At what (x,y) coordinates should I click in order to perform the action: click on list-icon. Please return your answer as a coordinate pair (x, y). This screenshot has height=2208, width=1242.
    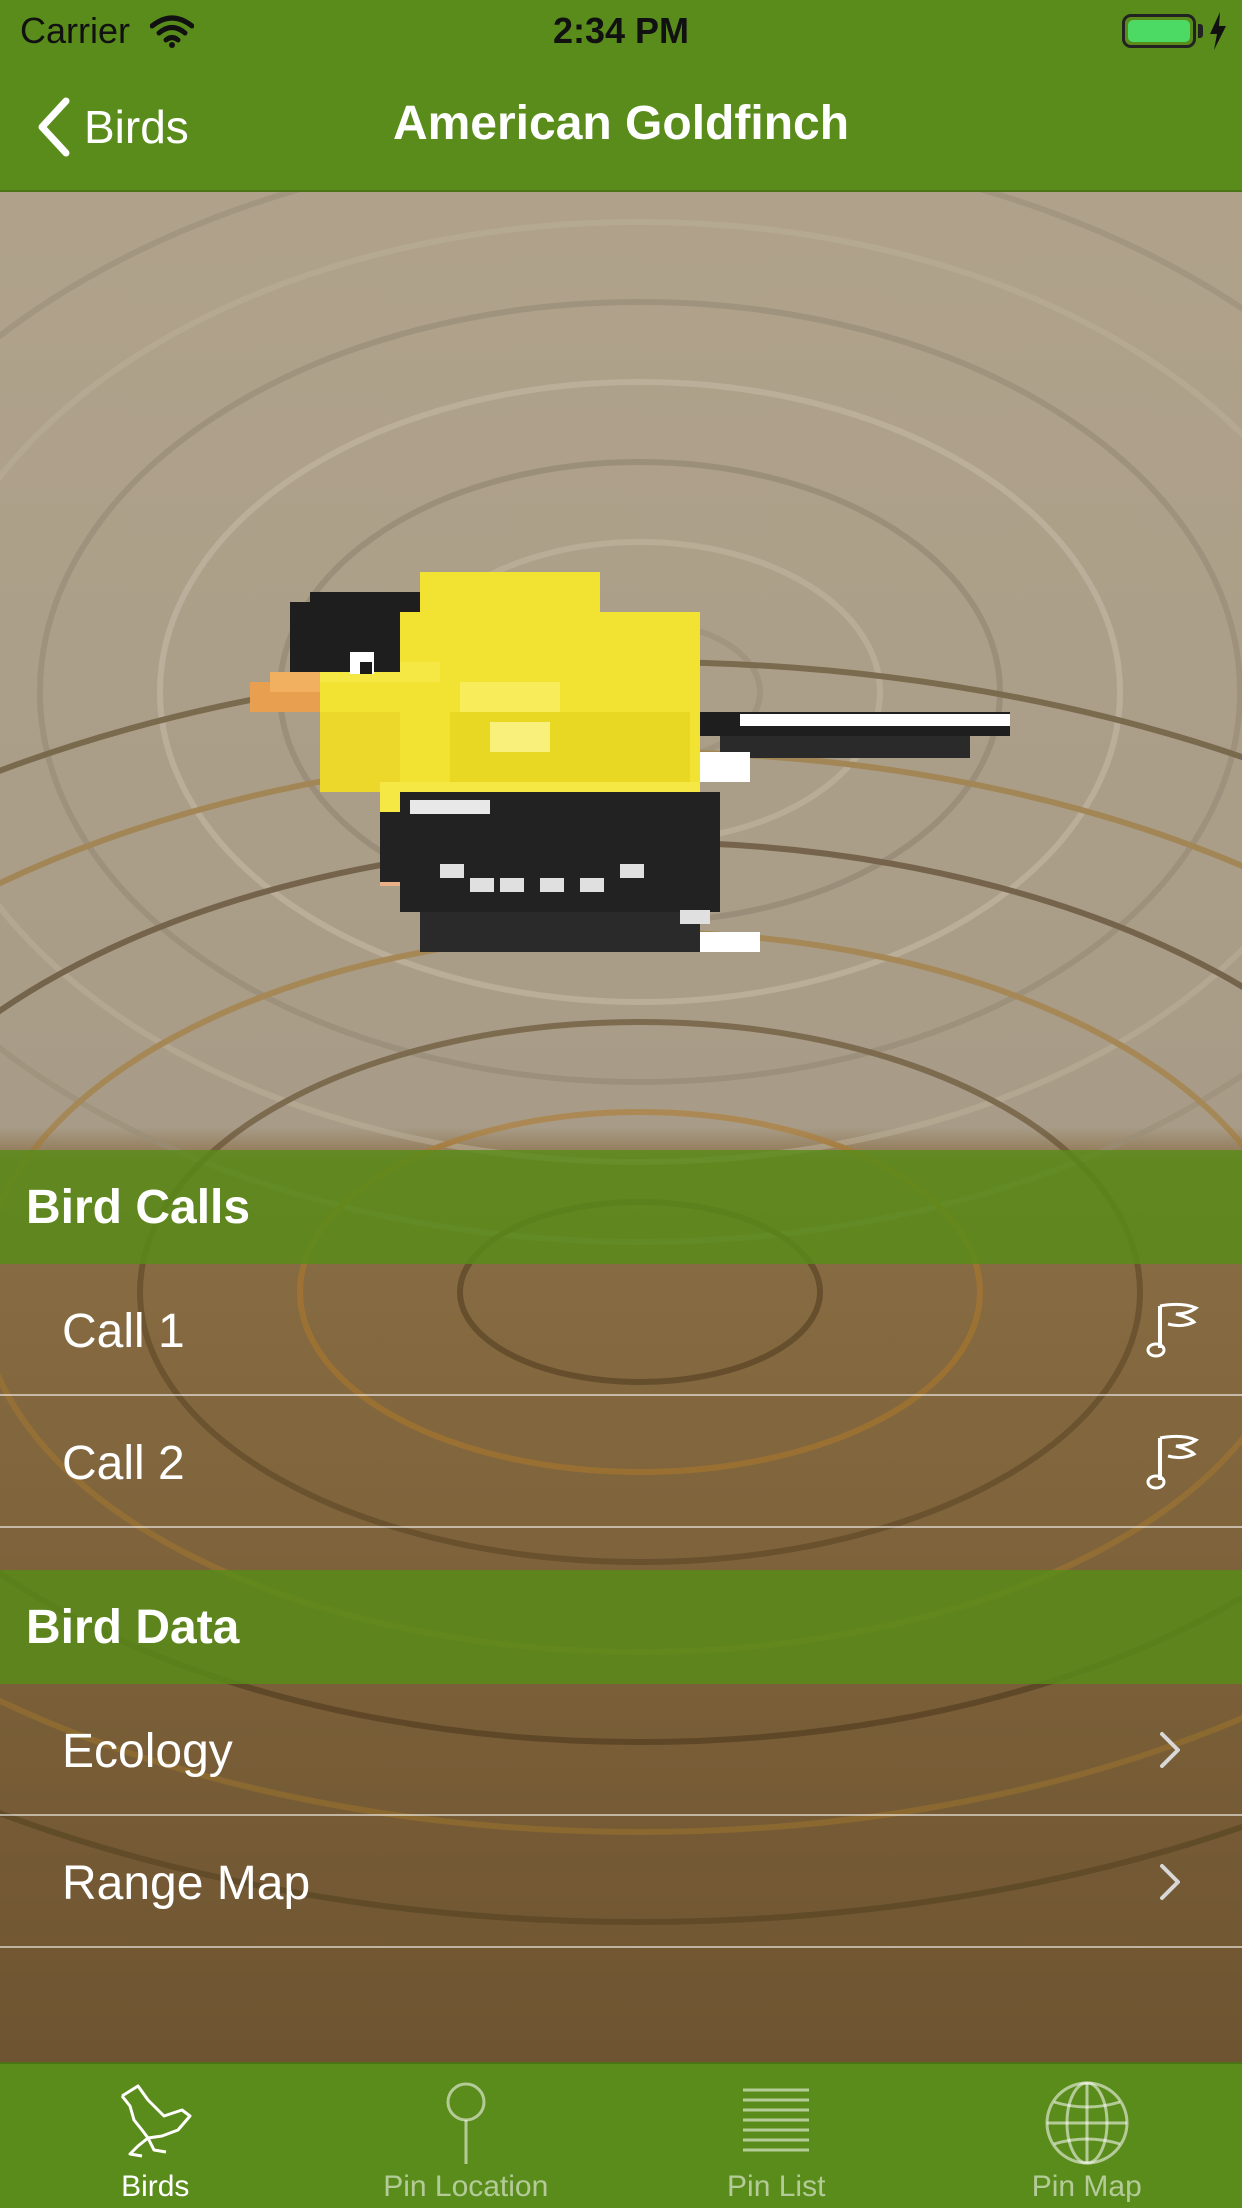
    Looking at the image, I should click on (776, 2120).